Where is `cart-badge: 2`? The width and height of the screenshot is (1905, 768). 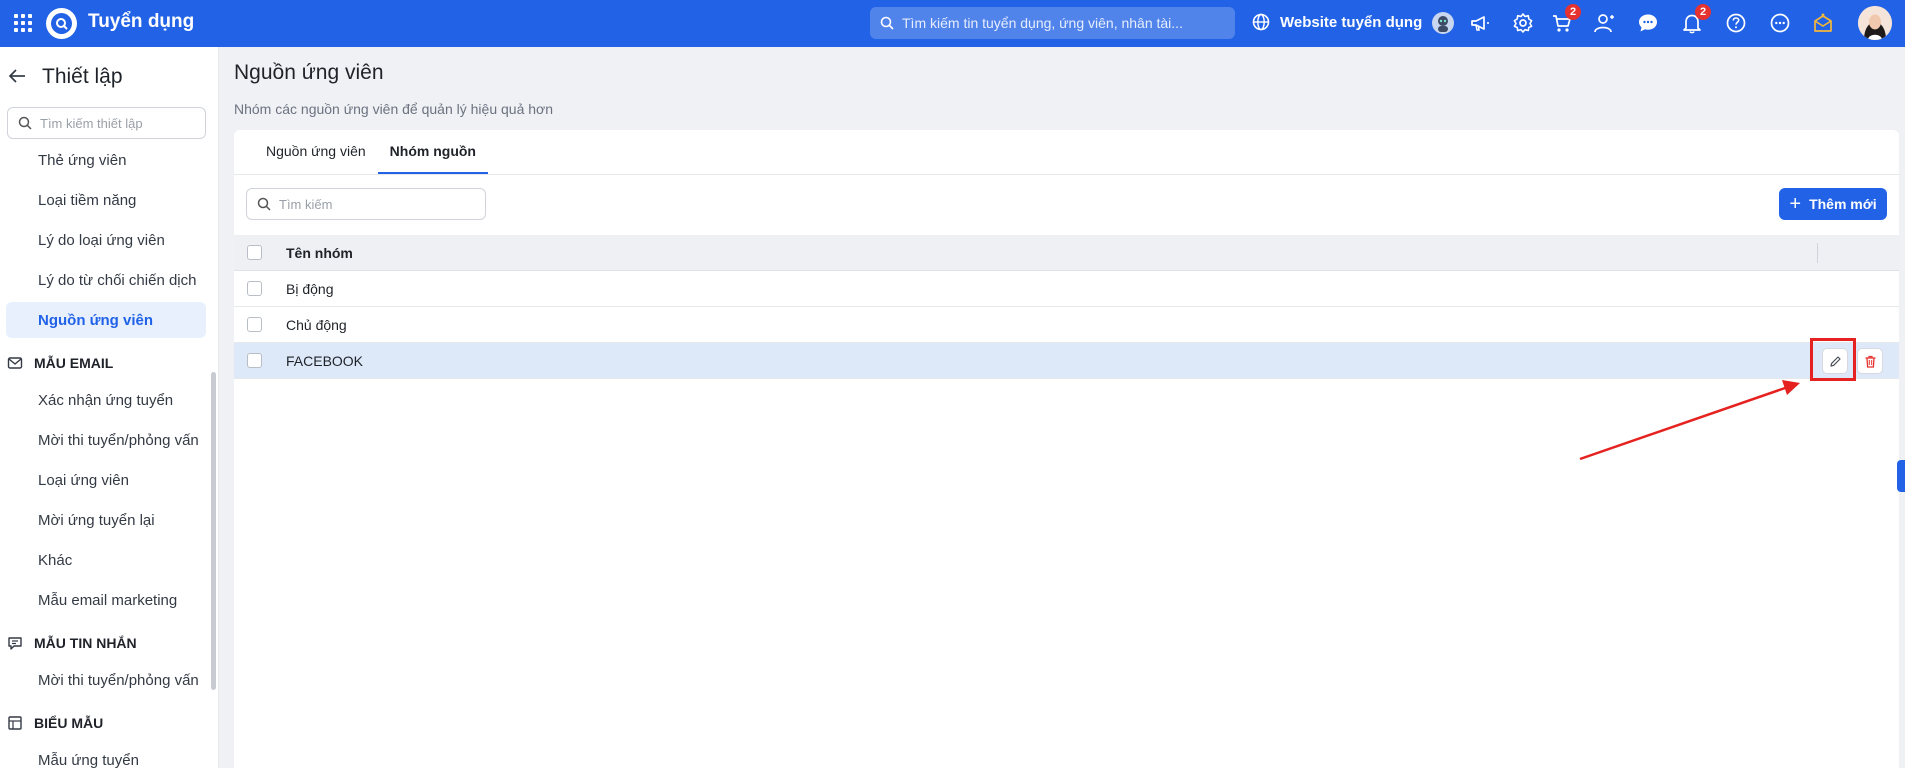
cart-badge: 2 is located at coordinates (1573, 12).